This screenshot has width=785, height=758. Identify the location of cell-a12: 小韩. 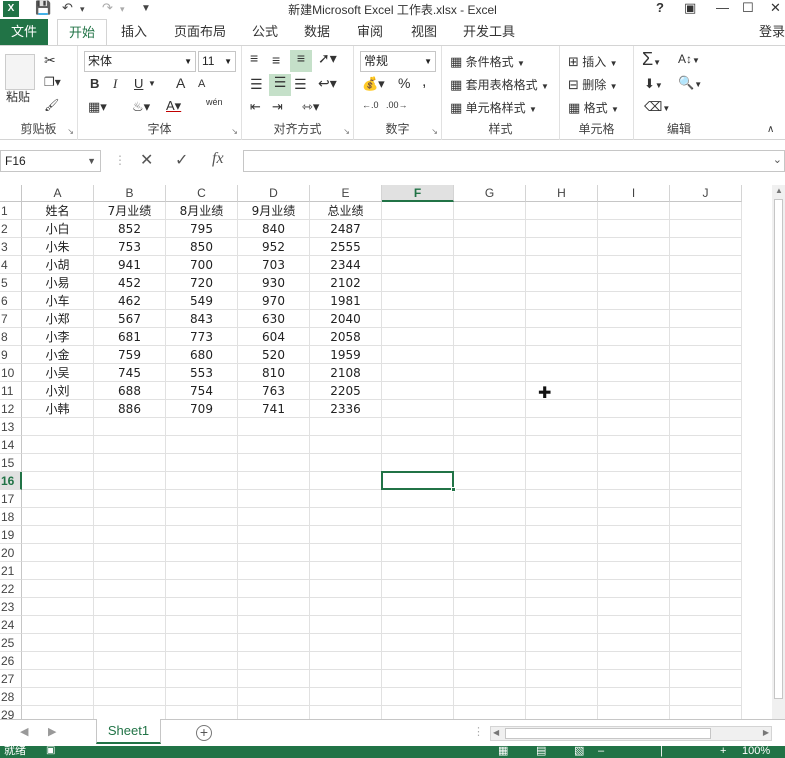
(58, 409).